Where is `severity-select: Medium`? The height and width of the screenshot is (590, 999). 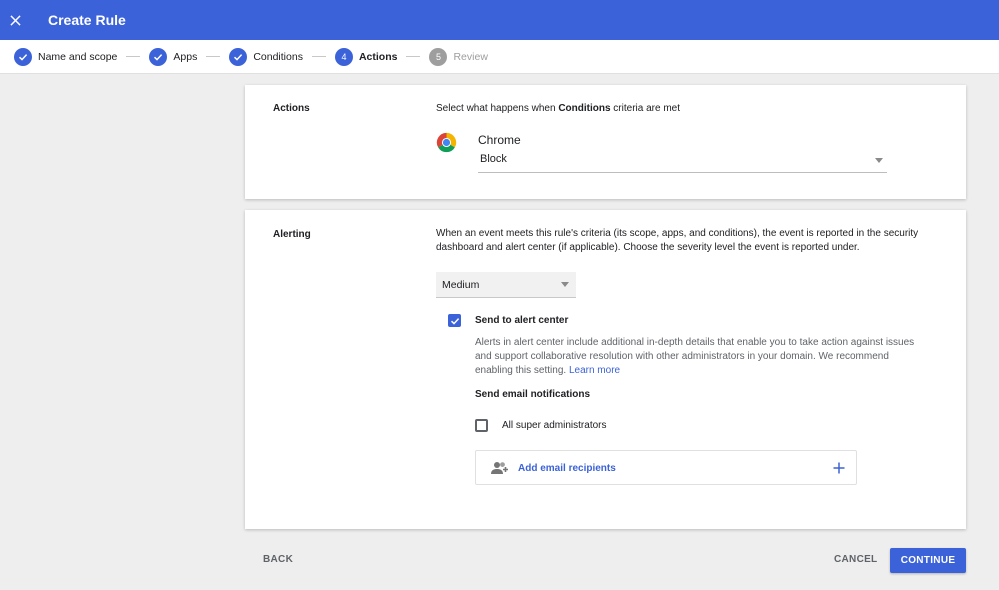
severity-select: Medium is located at coordinates (506, 285).